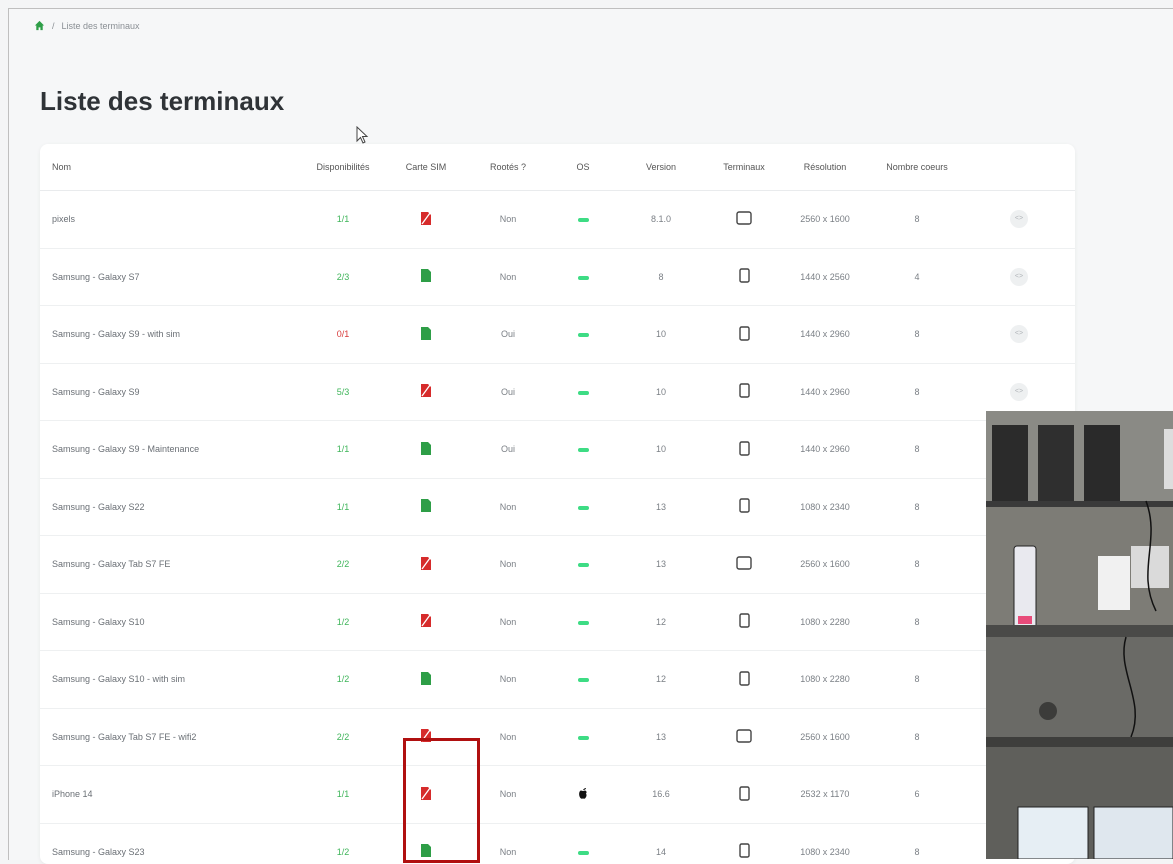 The image size is (1173, 864). Describe the element at coordinates (168, 737) in the screenshot. I see `device-name: Samsung - Galaxy Tab S7 FE - wifi2` at that location.